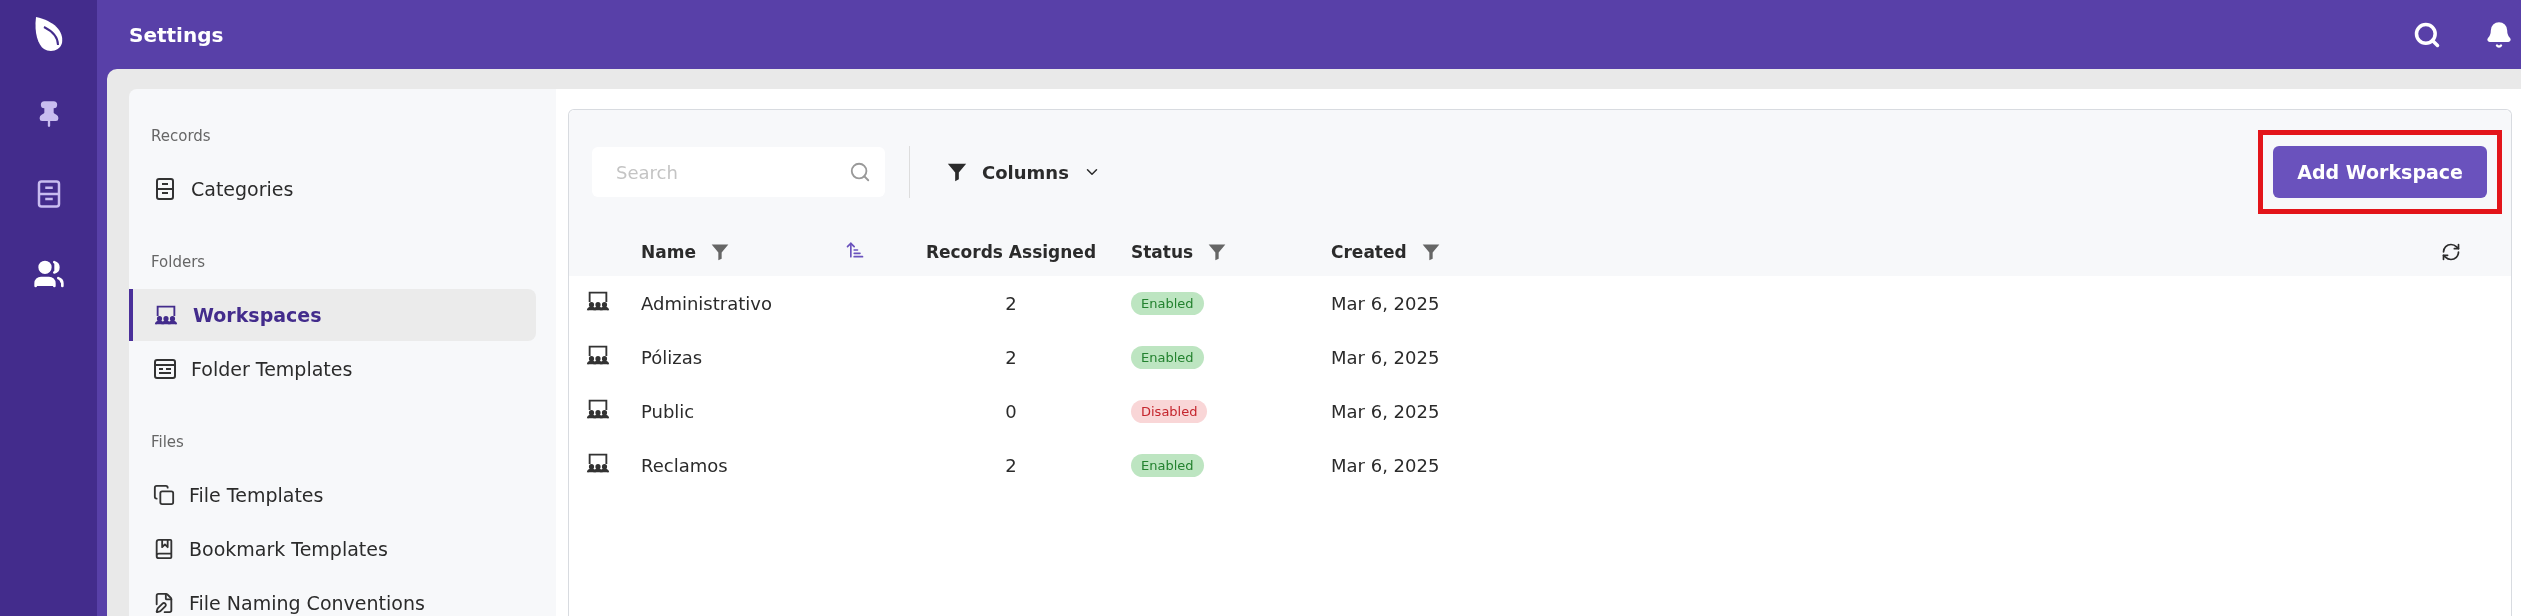  Describe the element at coordinates (855, 250) in the screenshot. I see `sort-icon` at that location.